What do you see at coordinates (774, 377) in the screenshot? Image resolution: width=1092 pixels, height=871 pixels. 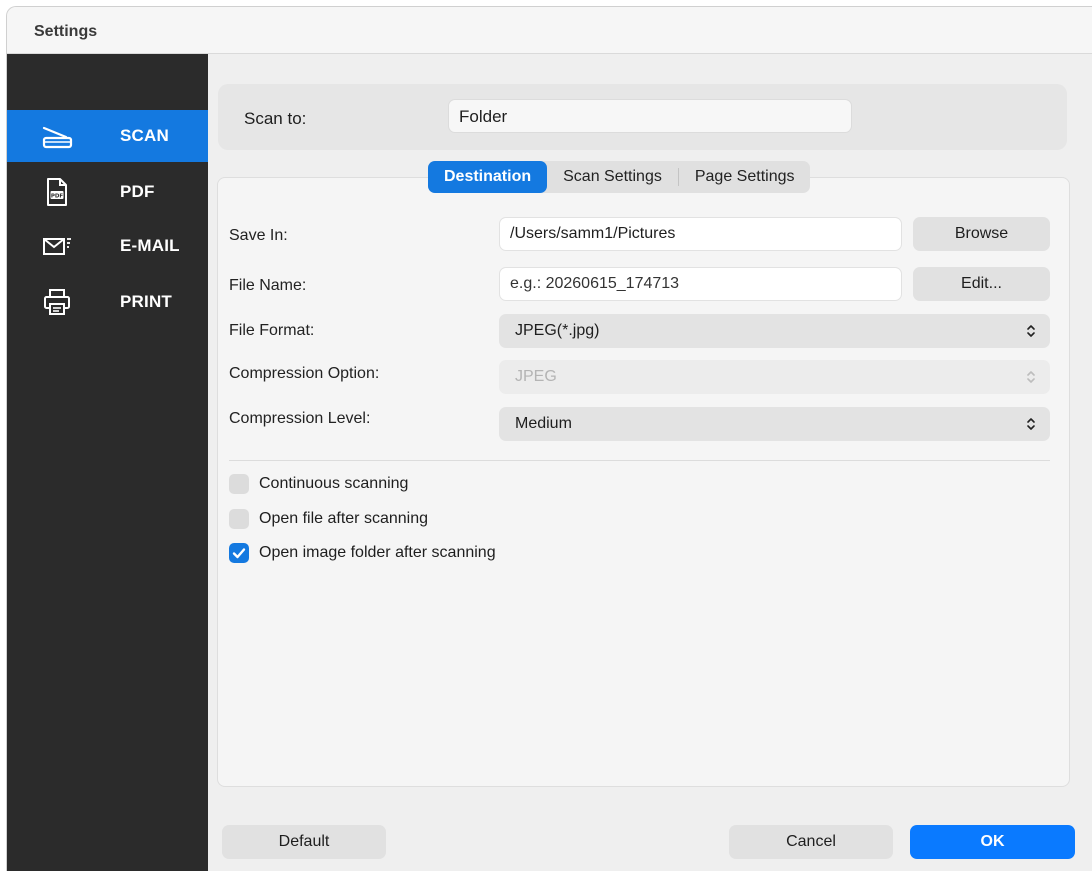 I see `compression-option-select: JPEG` at bounding box center [774, 377].